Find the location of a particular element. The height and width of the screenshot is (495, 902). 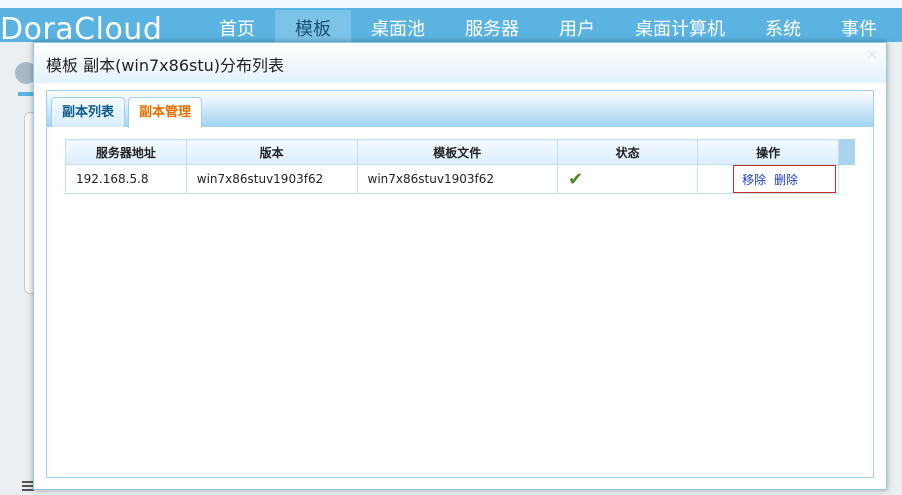

delete-link: 删除 is located at coordinates (786, 180).